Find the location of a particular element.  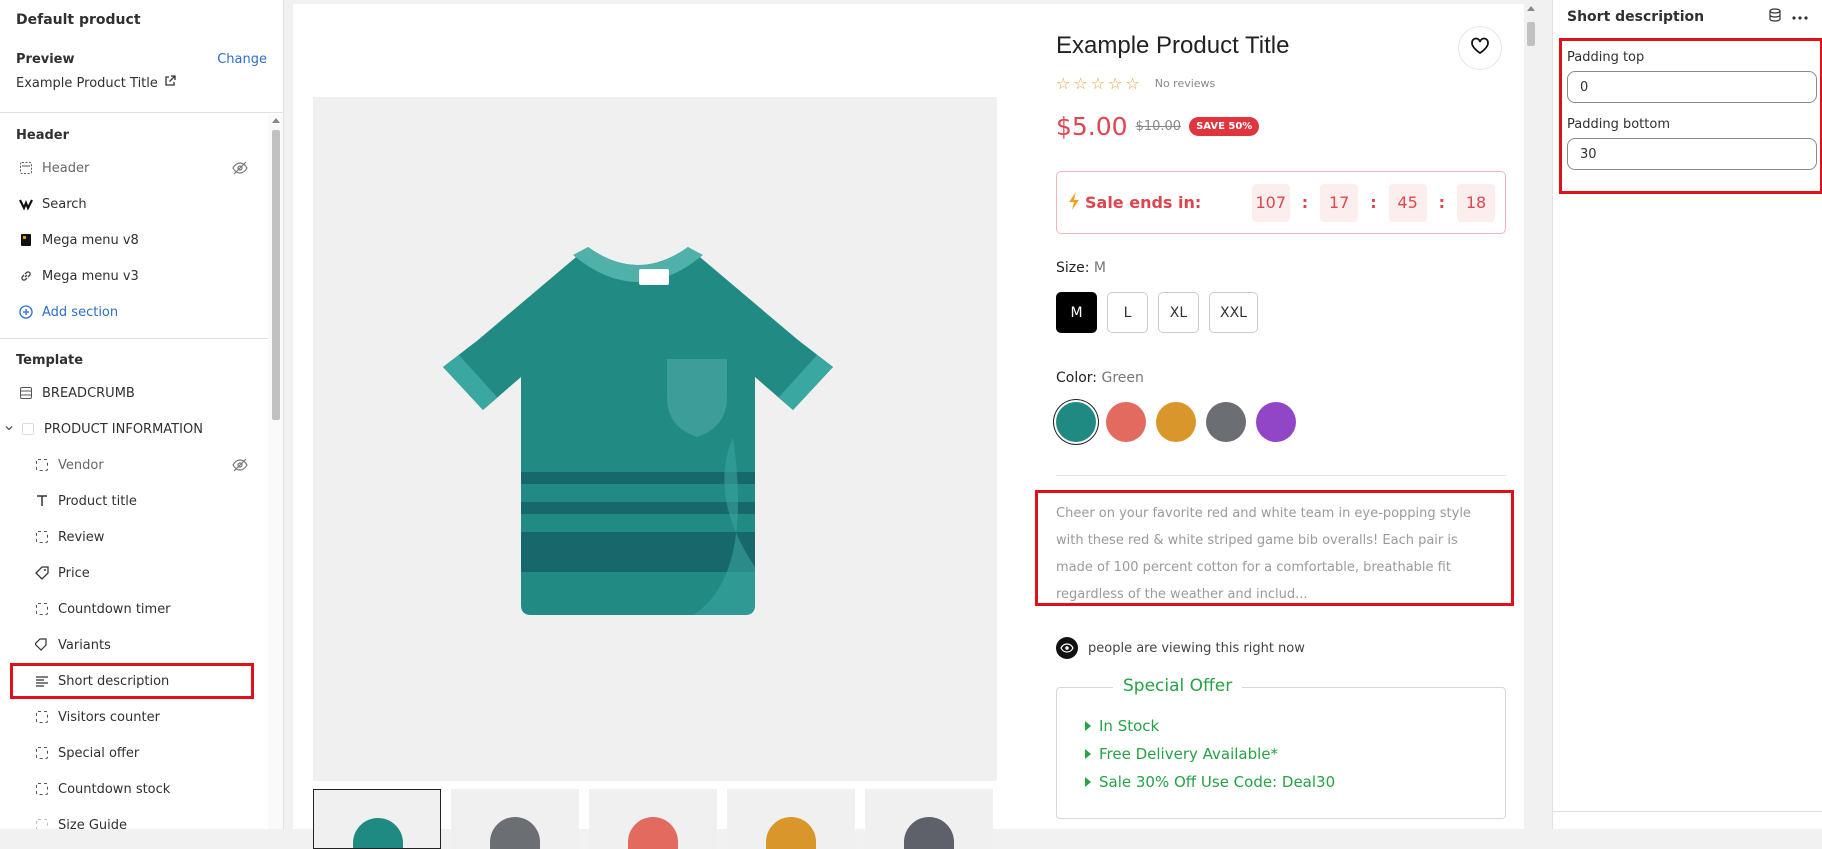

countdown-timer: Sale ends in: 107 : 17 : 45 : 18 is located at coordinates (1281, 202).